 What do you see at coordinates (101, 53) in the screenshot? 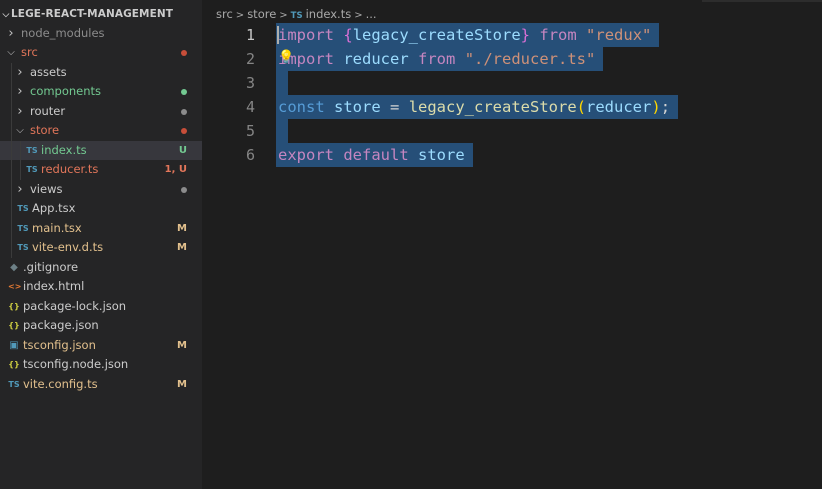
I see `tree-item-src: ⌵ src` at bounding box center [101, 53].